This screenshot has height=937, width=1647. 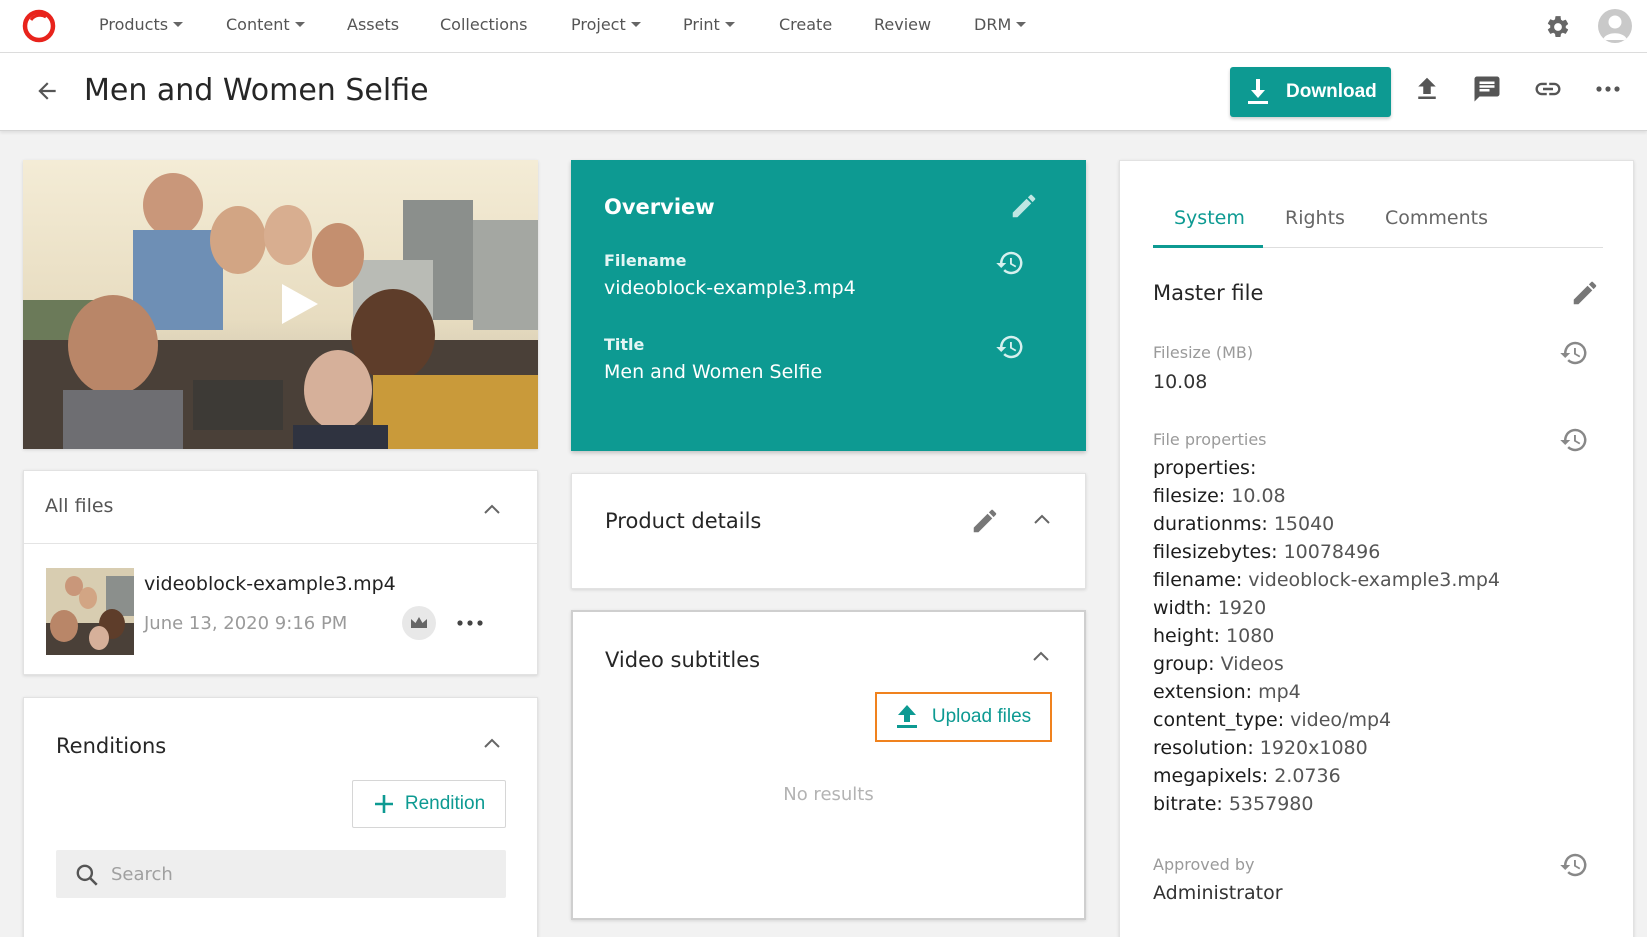 I want to click on property-row: bitrate: 5357980, so click(x=1233, y=804).